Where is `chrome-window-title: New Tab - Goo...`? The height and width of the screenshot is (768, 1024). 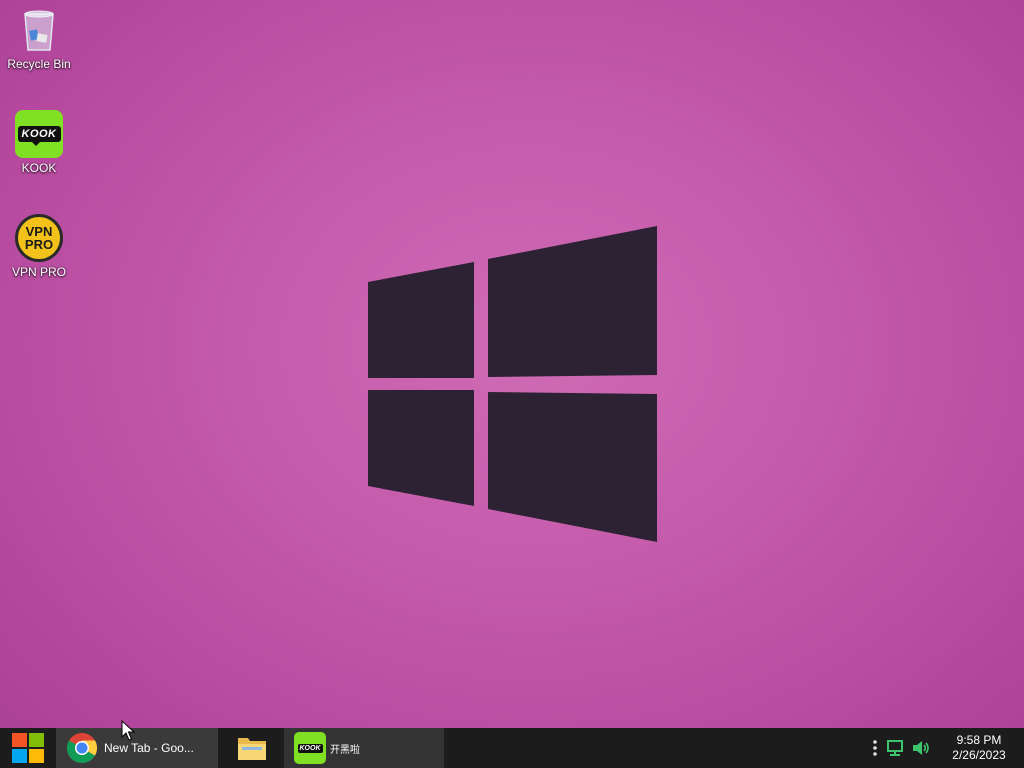
chrome-window-title: New Tab - Goo... is located at coordinates (149, 748).